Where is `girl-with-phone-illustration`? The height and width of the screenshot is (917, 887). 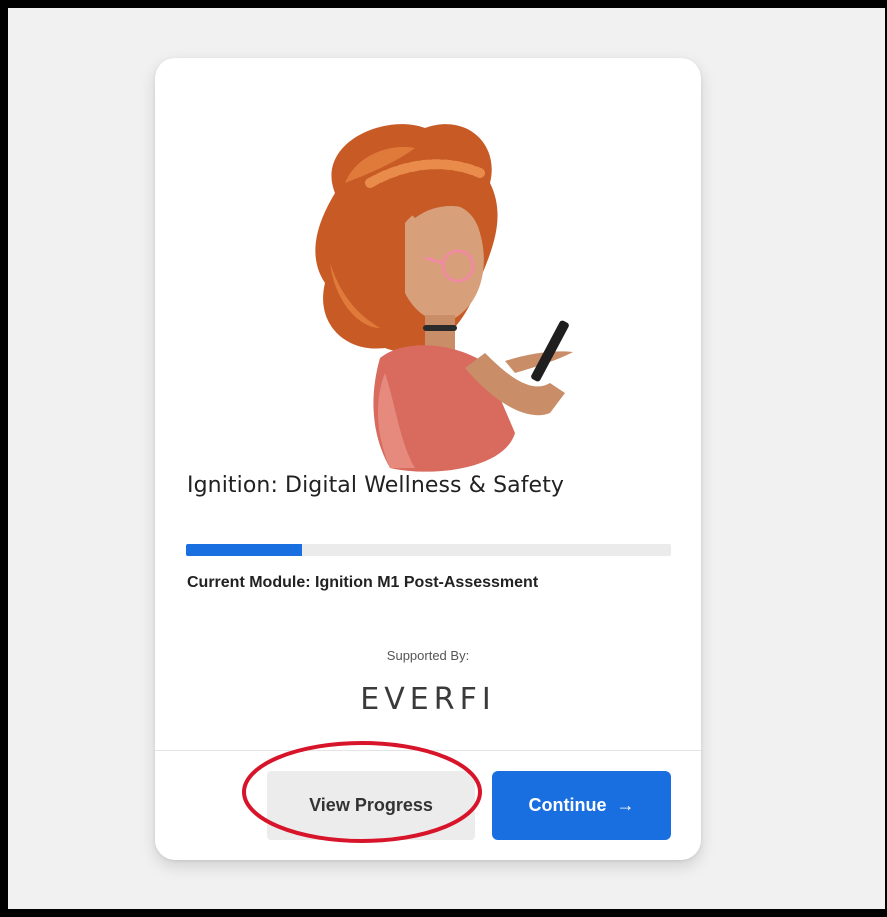 girl-with-phone-illustration is located at coordinates (444, 298).